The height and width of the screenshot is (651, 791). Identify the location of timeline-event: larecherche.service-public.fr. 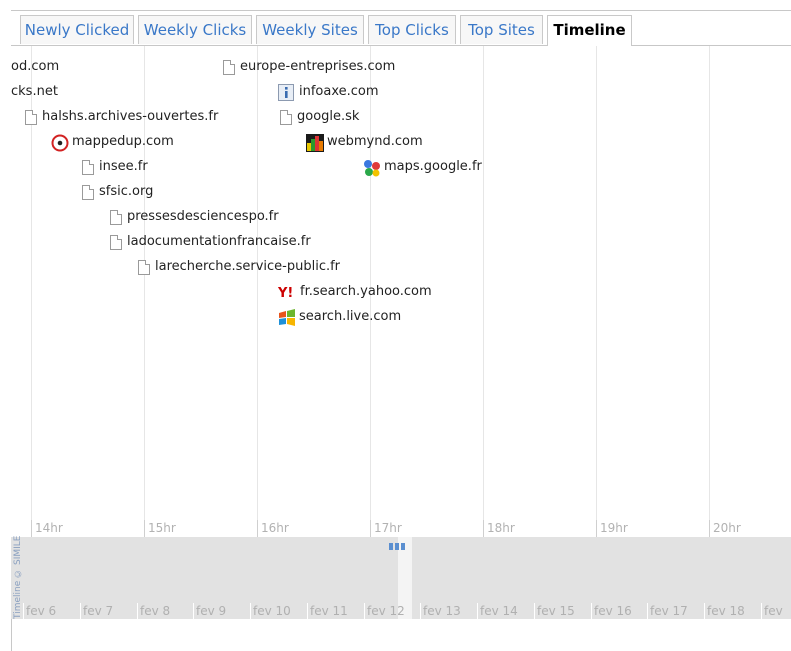
(238, 267).